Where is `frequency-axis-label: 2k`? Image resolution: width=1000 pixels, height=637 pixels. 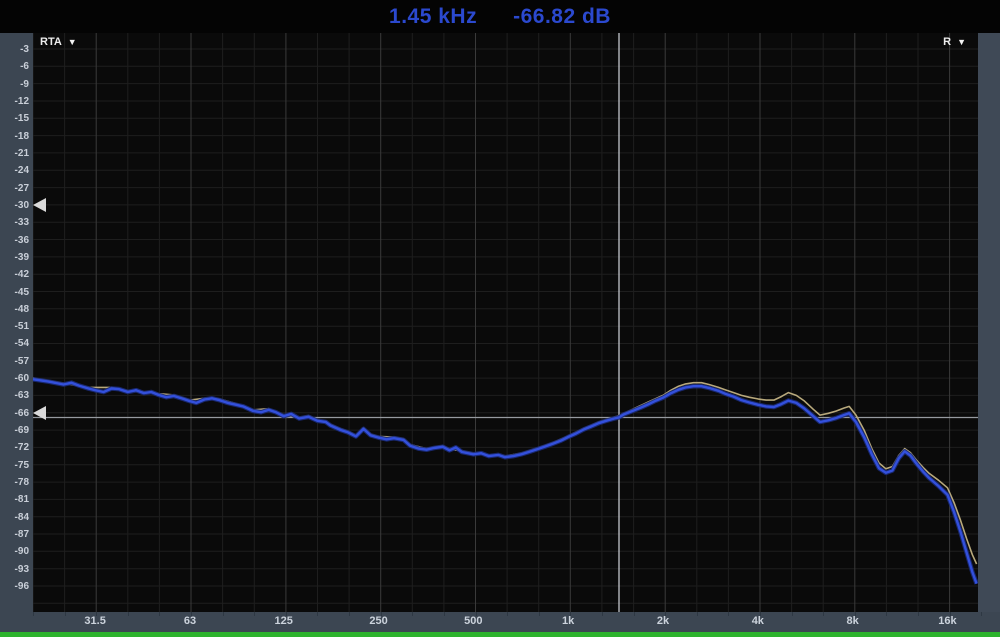
frequency-axis-label: 2k is located at coordinates (663, 621).